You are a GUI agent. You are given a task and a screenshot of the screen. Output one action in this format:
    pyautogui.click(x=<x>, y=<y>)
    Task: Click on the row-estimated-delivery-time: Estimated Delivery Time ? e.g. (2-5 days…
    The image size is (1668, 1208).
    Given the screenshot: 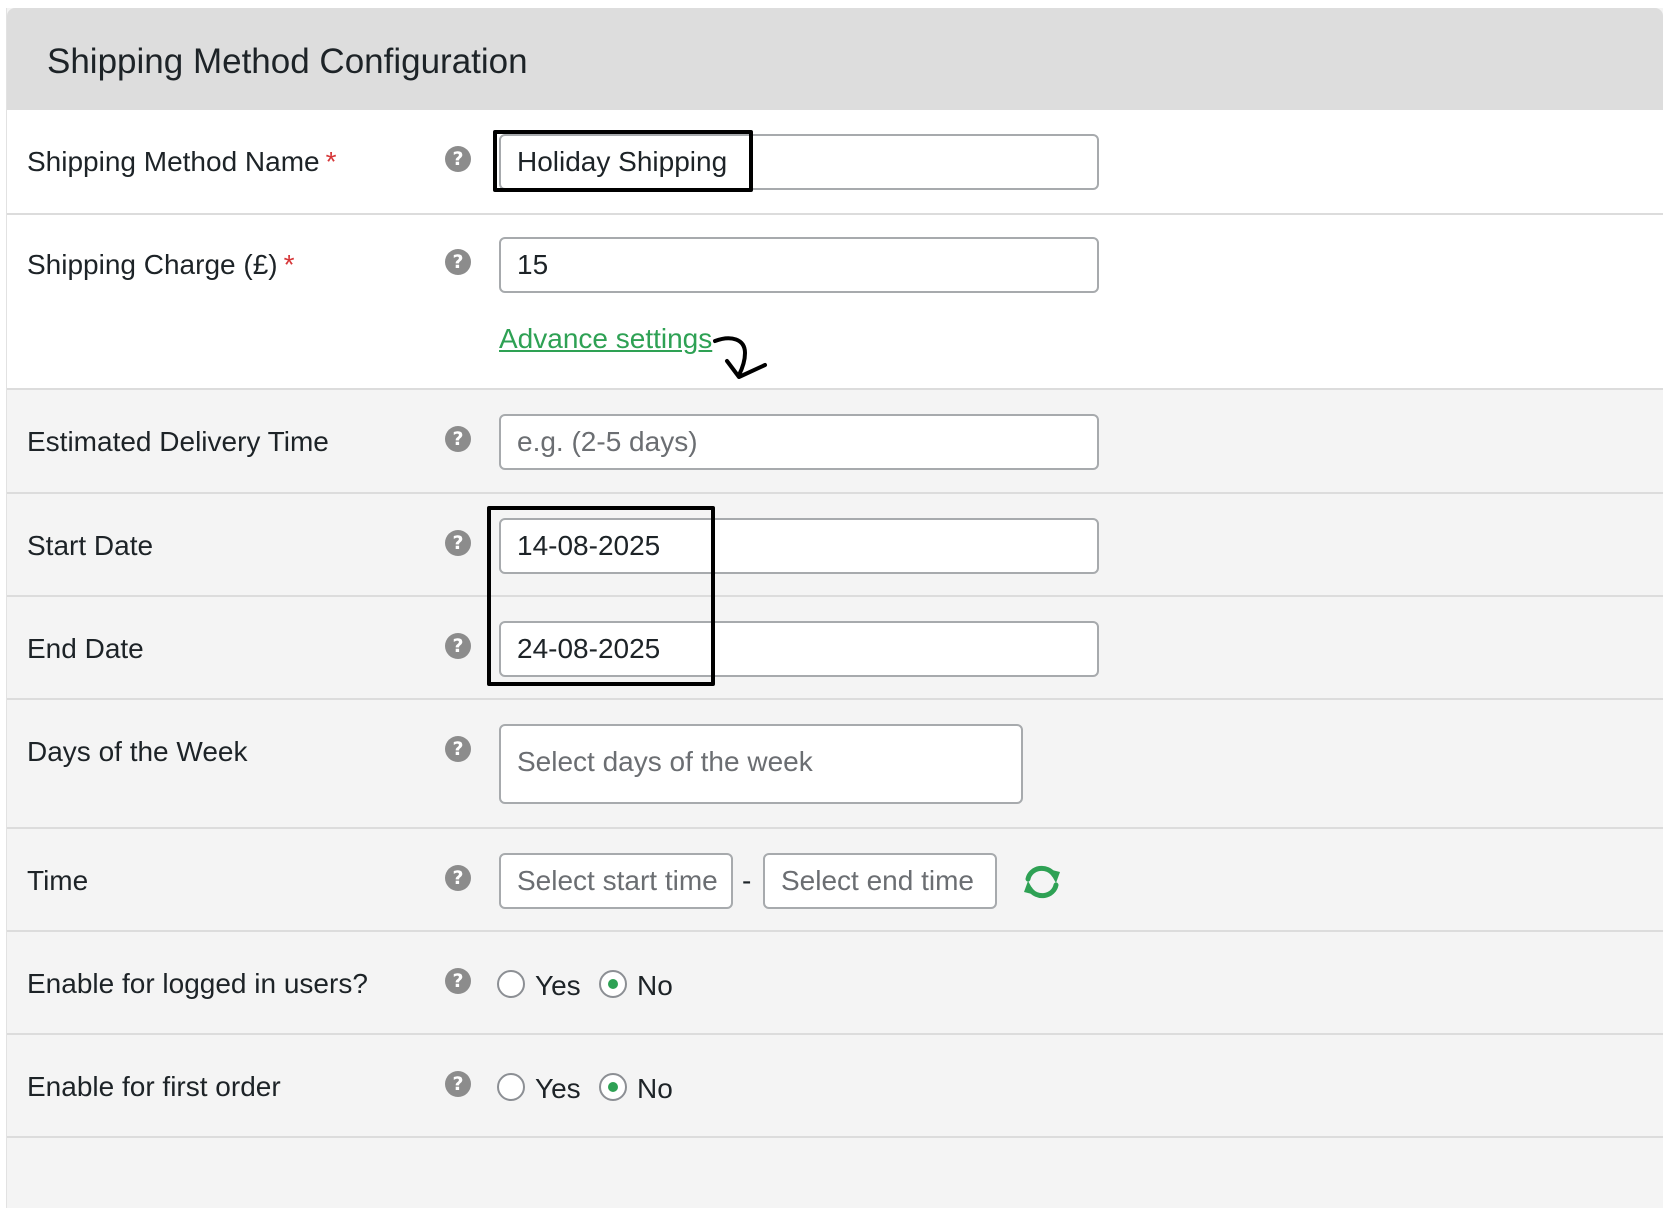 What is the action you would take?
    pyautogui.click(x=835, y=440)
    